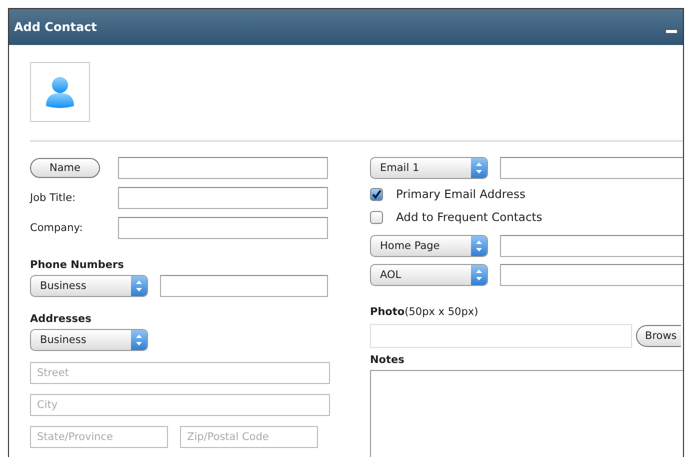 This screenshot has width=691, height=457. Describe the element at coordinates (429, 275) in the screenshot. I see `dropdown: AOL` at that location.